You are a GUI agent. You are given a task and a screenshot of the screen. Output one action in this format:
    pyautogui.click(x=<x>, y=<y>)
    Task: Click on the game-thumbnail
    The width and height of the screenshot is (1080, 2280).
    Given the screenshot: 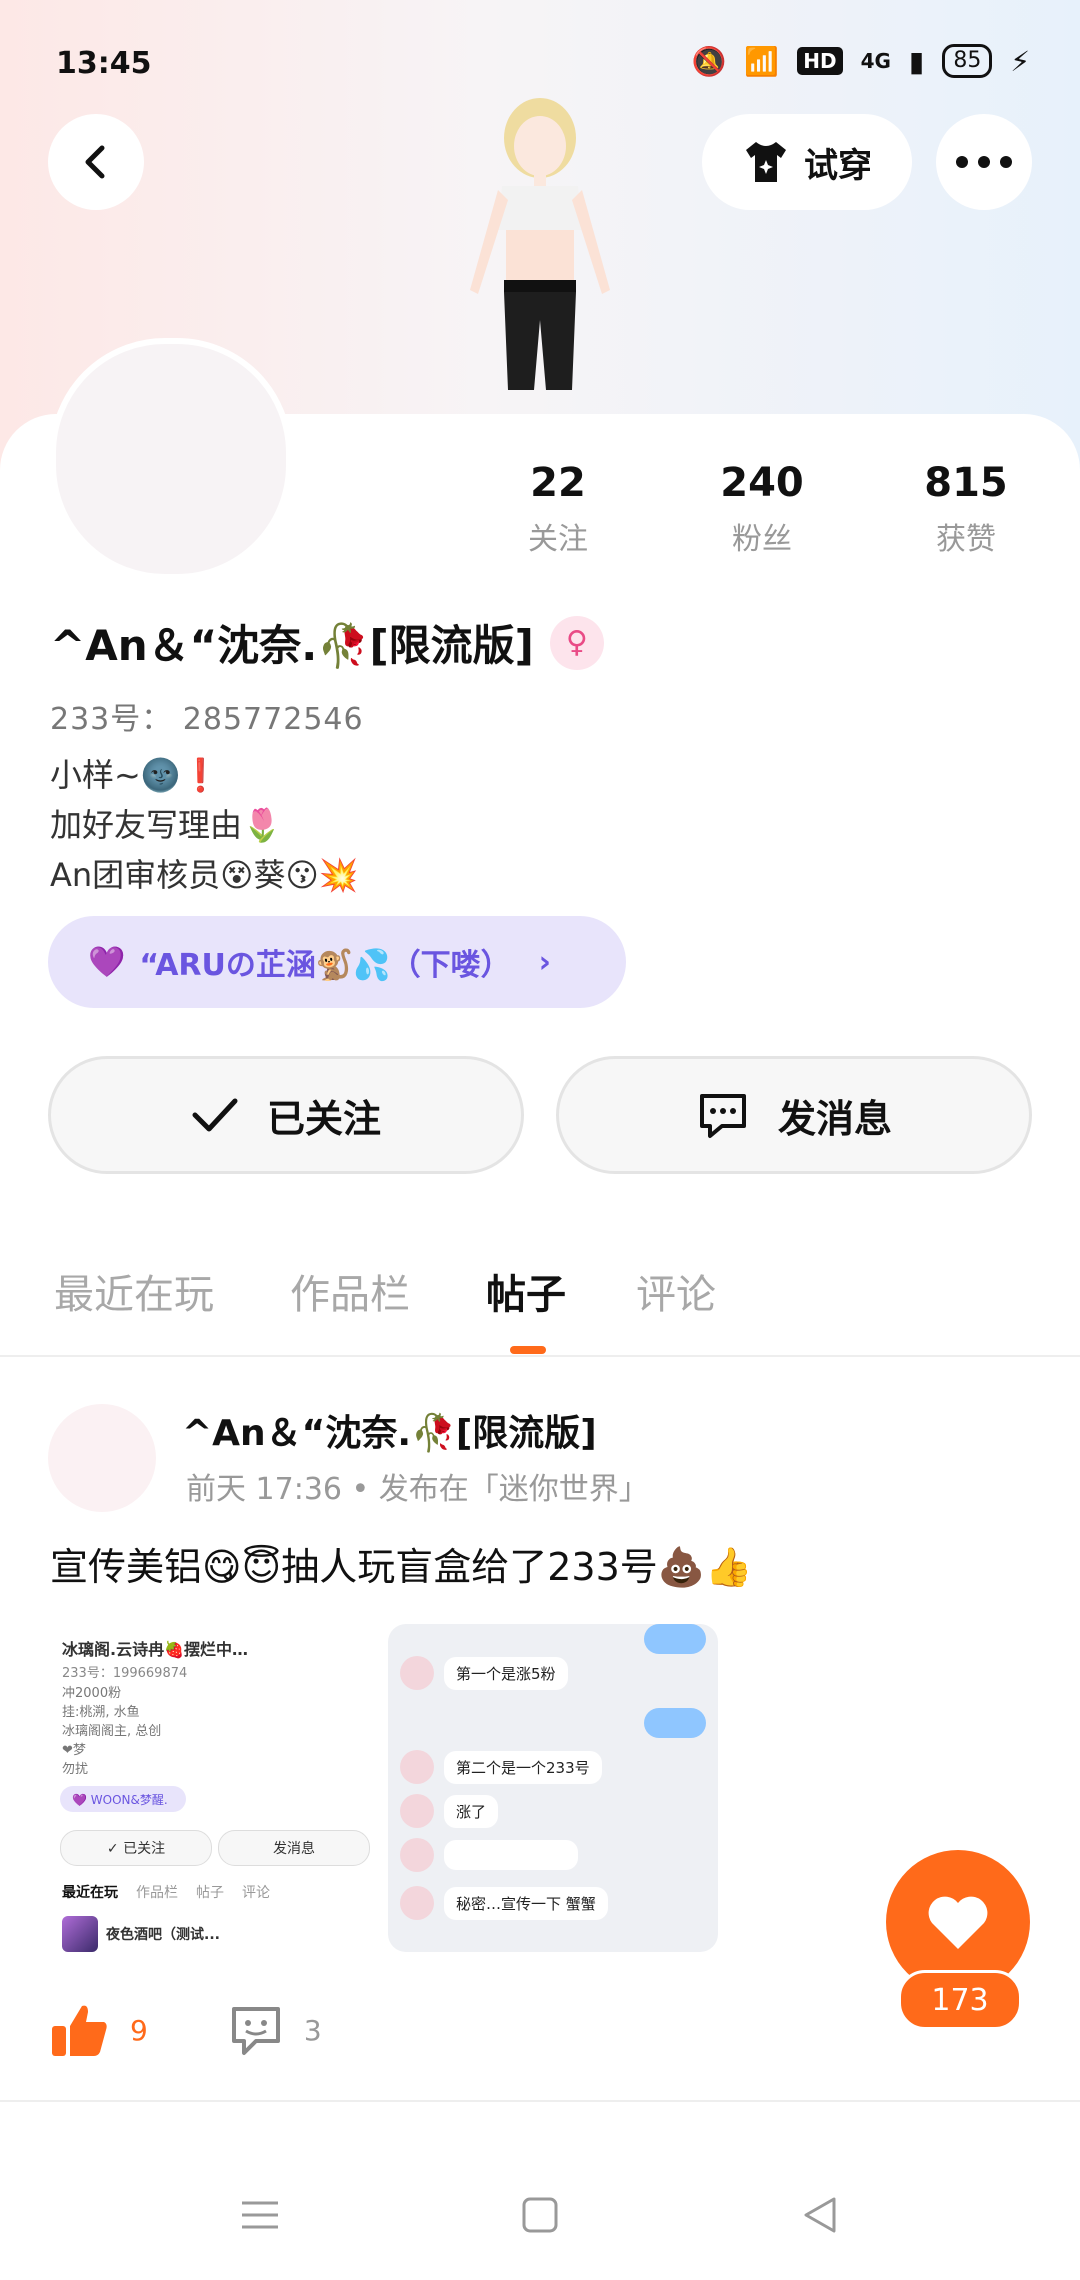 What is the action you would take?
    pyautogui.click(x=80, y=1934)
    